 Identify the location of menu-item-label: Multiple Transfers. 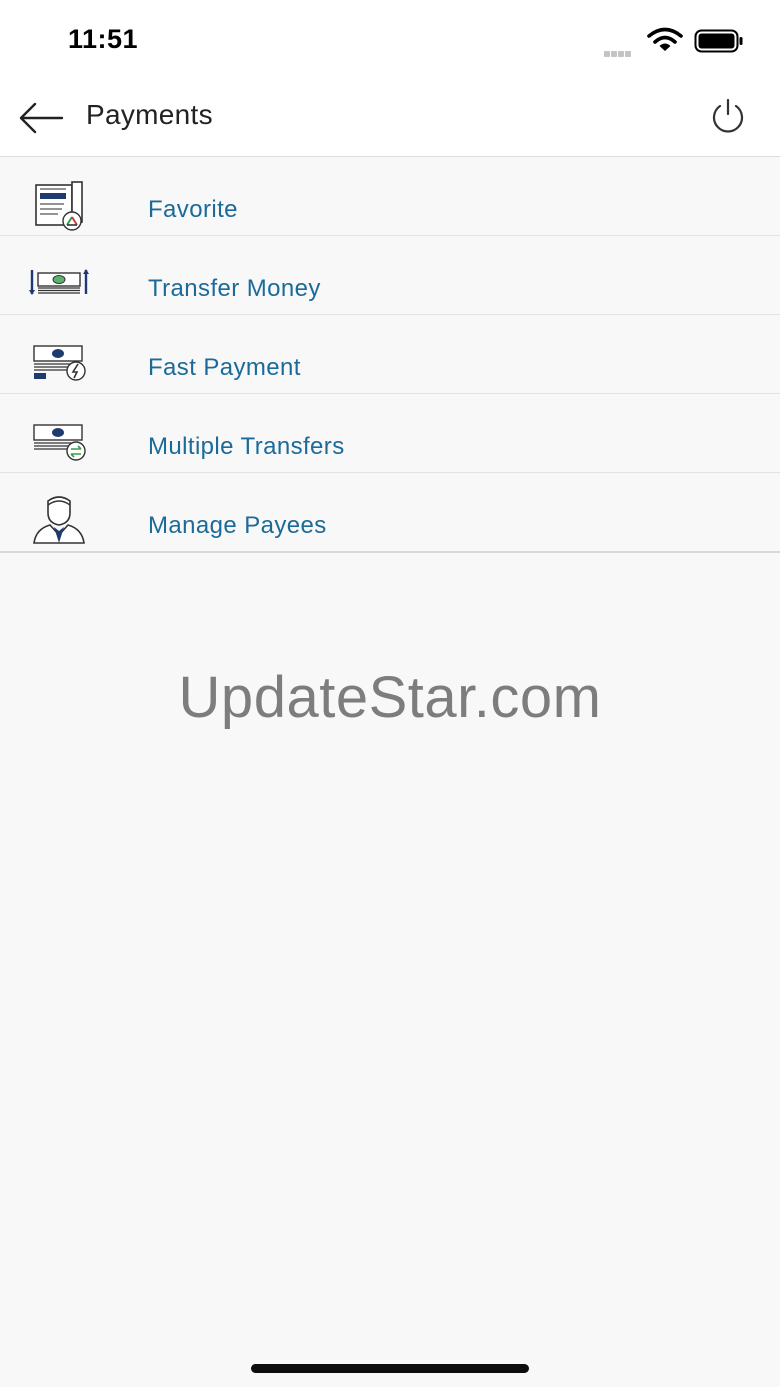
(246, 446).